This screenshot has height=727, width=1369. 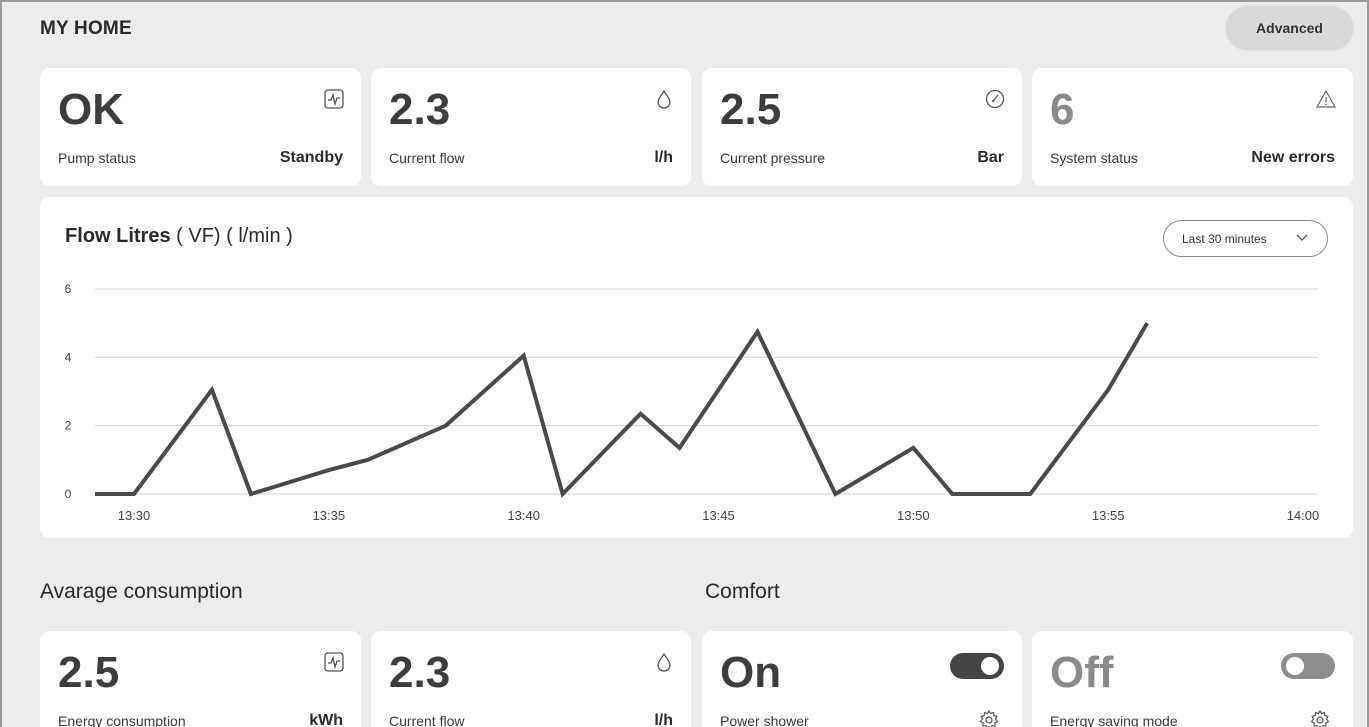 I want to click on energy-saving-label: Energy saving mode, so click(x=1114, y=720).